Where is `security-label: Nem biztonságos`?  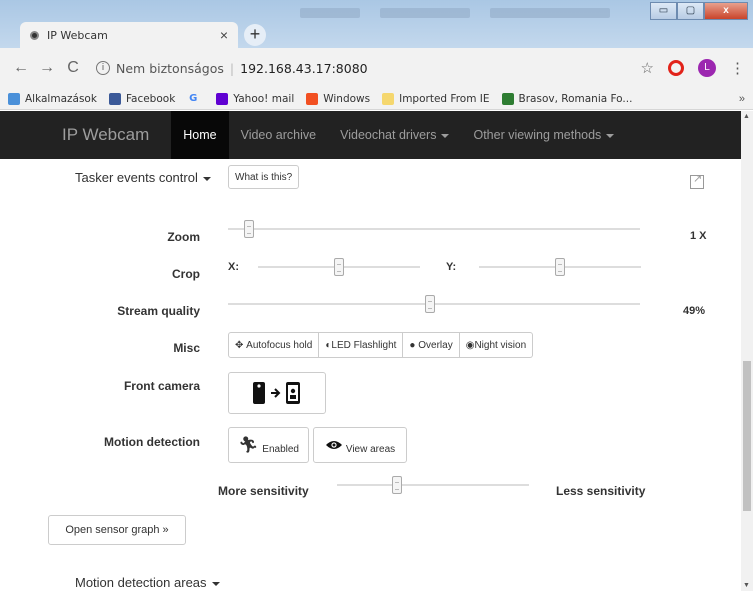
security-label: Nem biztonságos is located at coordinates (170, 68).